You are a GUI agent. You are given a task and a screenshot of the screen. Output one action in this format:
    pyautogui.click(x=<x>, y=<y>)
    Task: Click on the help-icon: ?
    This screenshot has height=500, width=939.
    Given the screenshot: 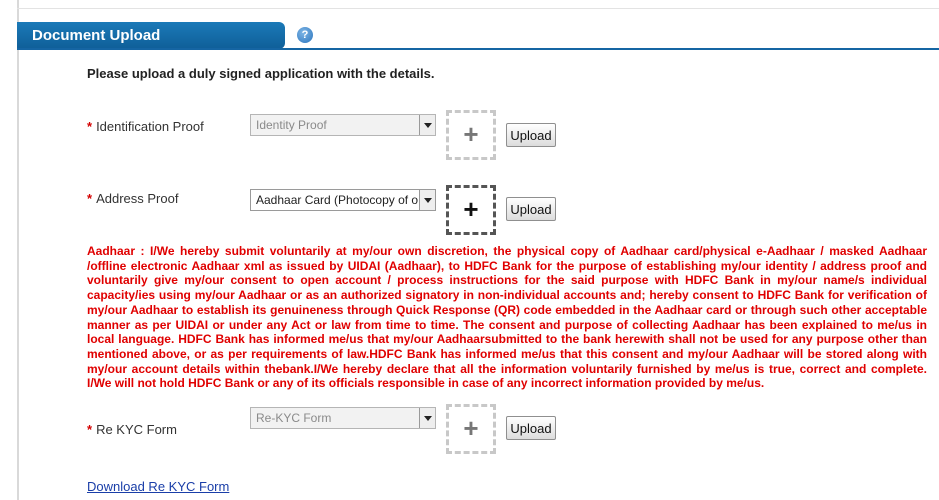 What is the action you would take?
    pyautogui.click(x=305, y=35)
    